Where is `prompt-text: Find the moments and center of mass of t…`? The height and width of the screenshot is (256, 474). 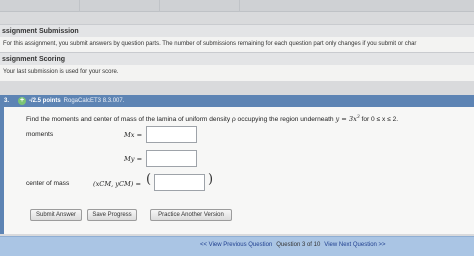
prompt-text: Find the moments and center of mass of t… is located at coordinates (180, 120).